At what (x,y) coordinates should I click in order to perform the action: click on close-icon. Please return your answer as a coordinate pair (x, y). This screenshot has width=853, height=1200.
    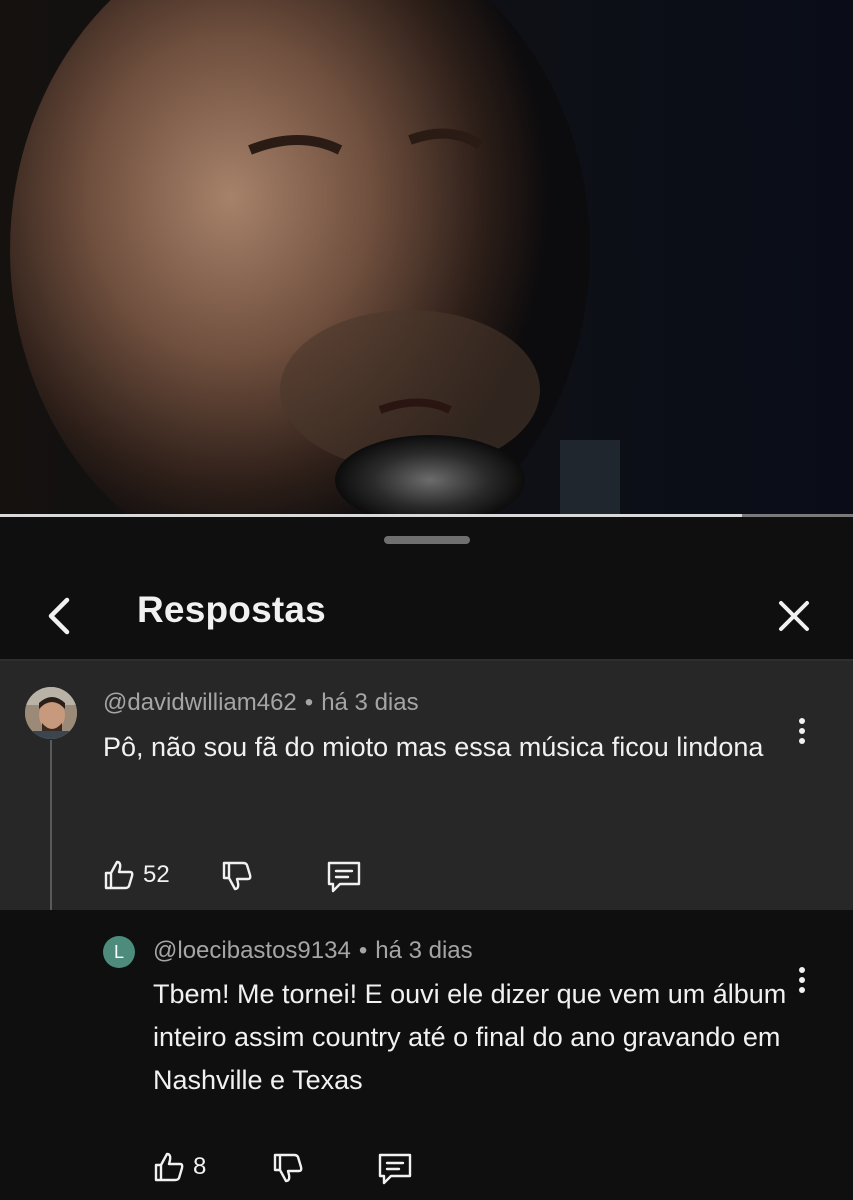
    Looking at the image, I should click on (794, 616).